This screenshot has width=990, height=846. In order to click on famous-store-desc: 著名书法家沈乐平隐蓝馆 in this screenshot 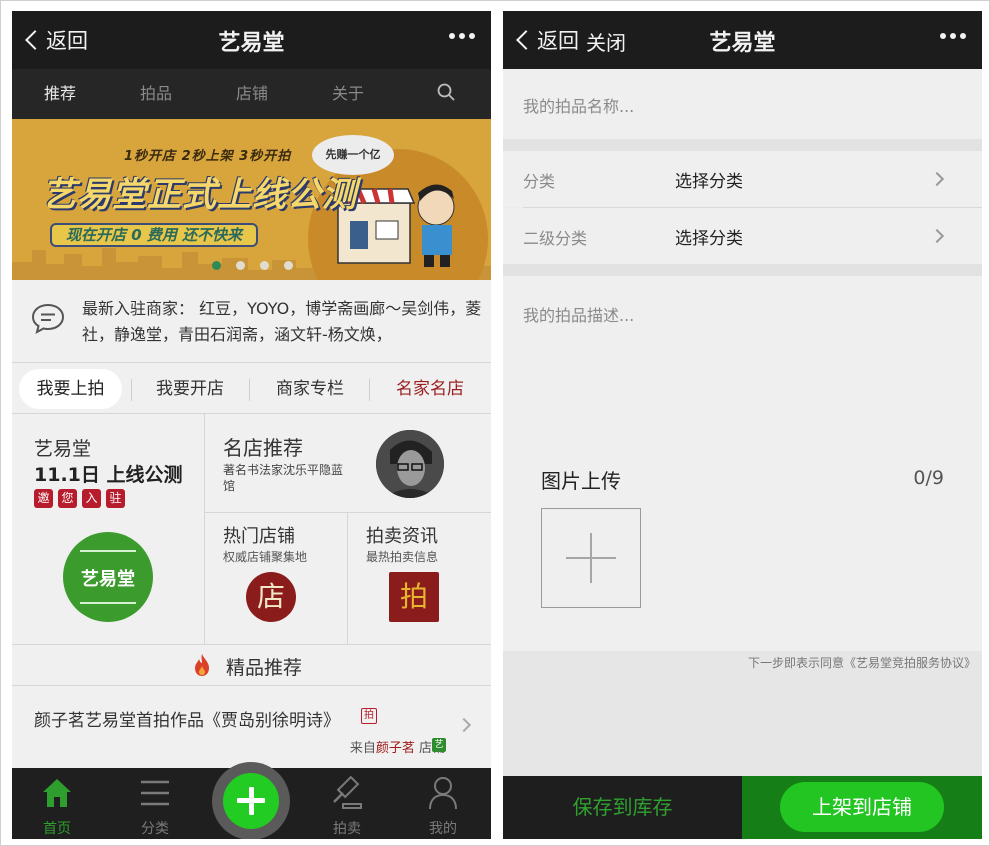, I will do `click(283, 478)`.